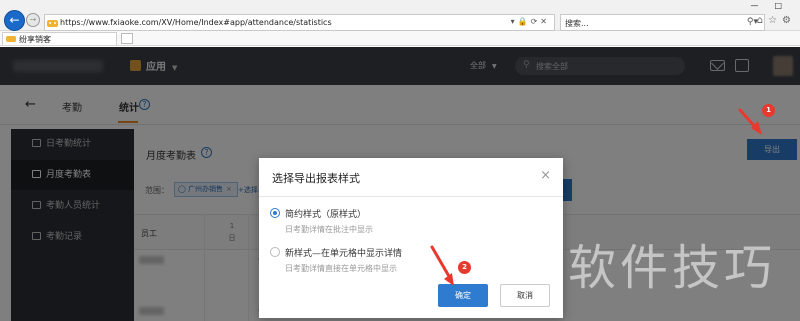 This screenshot has width=800, height=321. I want to click on watermark-text: 软件技巧, so click(672, 268).